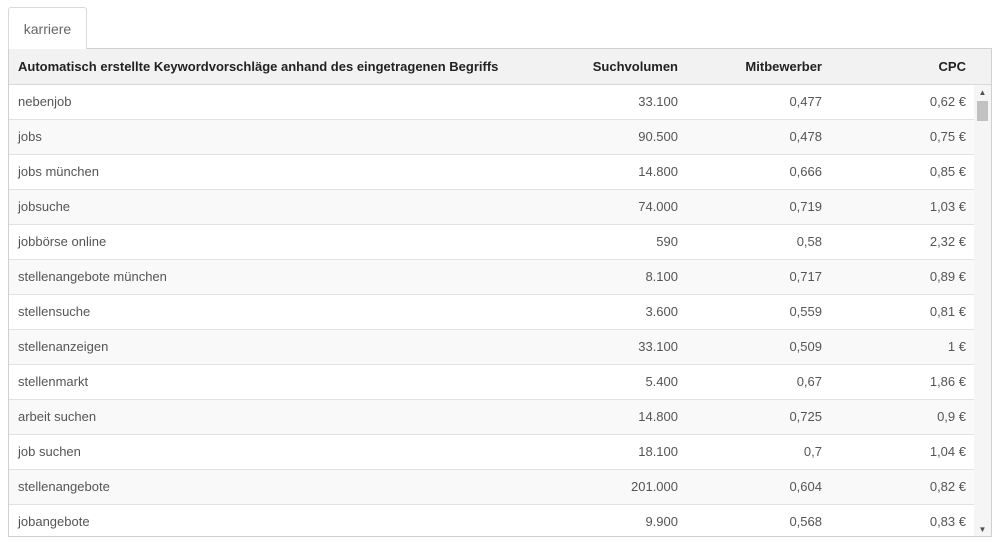 The width and height of the screenshot is (1004, 546). I want to click on competition-cell: 0,666, so click(805, 171).